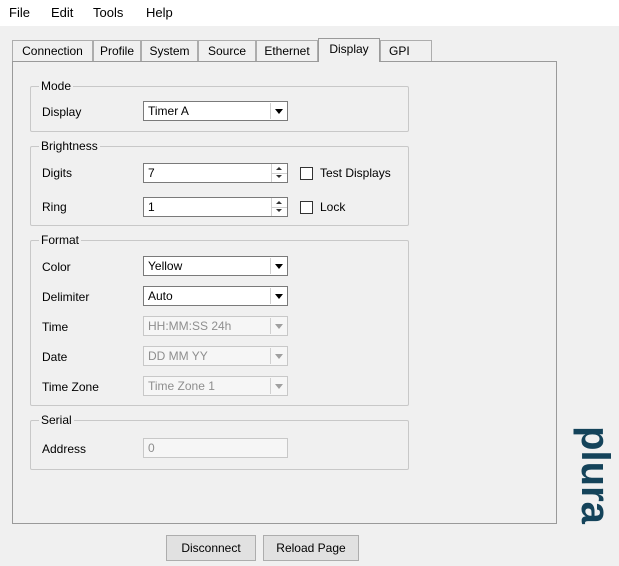  I want to click on delimiter-select-value: Auto, so click(160, 296).